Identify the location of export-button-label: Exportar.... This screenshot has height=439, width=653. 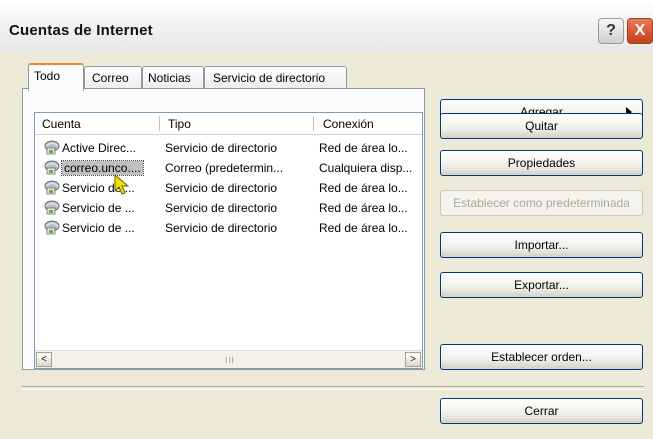
(541, 285).